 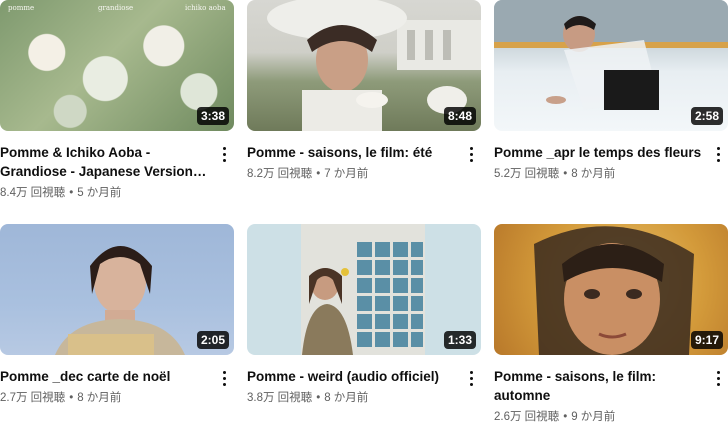 I want to click on duration-badge: 9:17, so click(x=706, y=340).